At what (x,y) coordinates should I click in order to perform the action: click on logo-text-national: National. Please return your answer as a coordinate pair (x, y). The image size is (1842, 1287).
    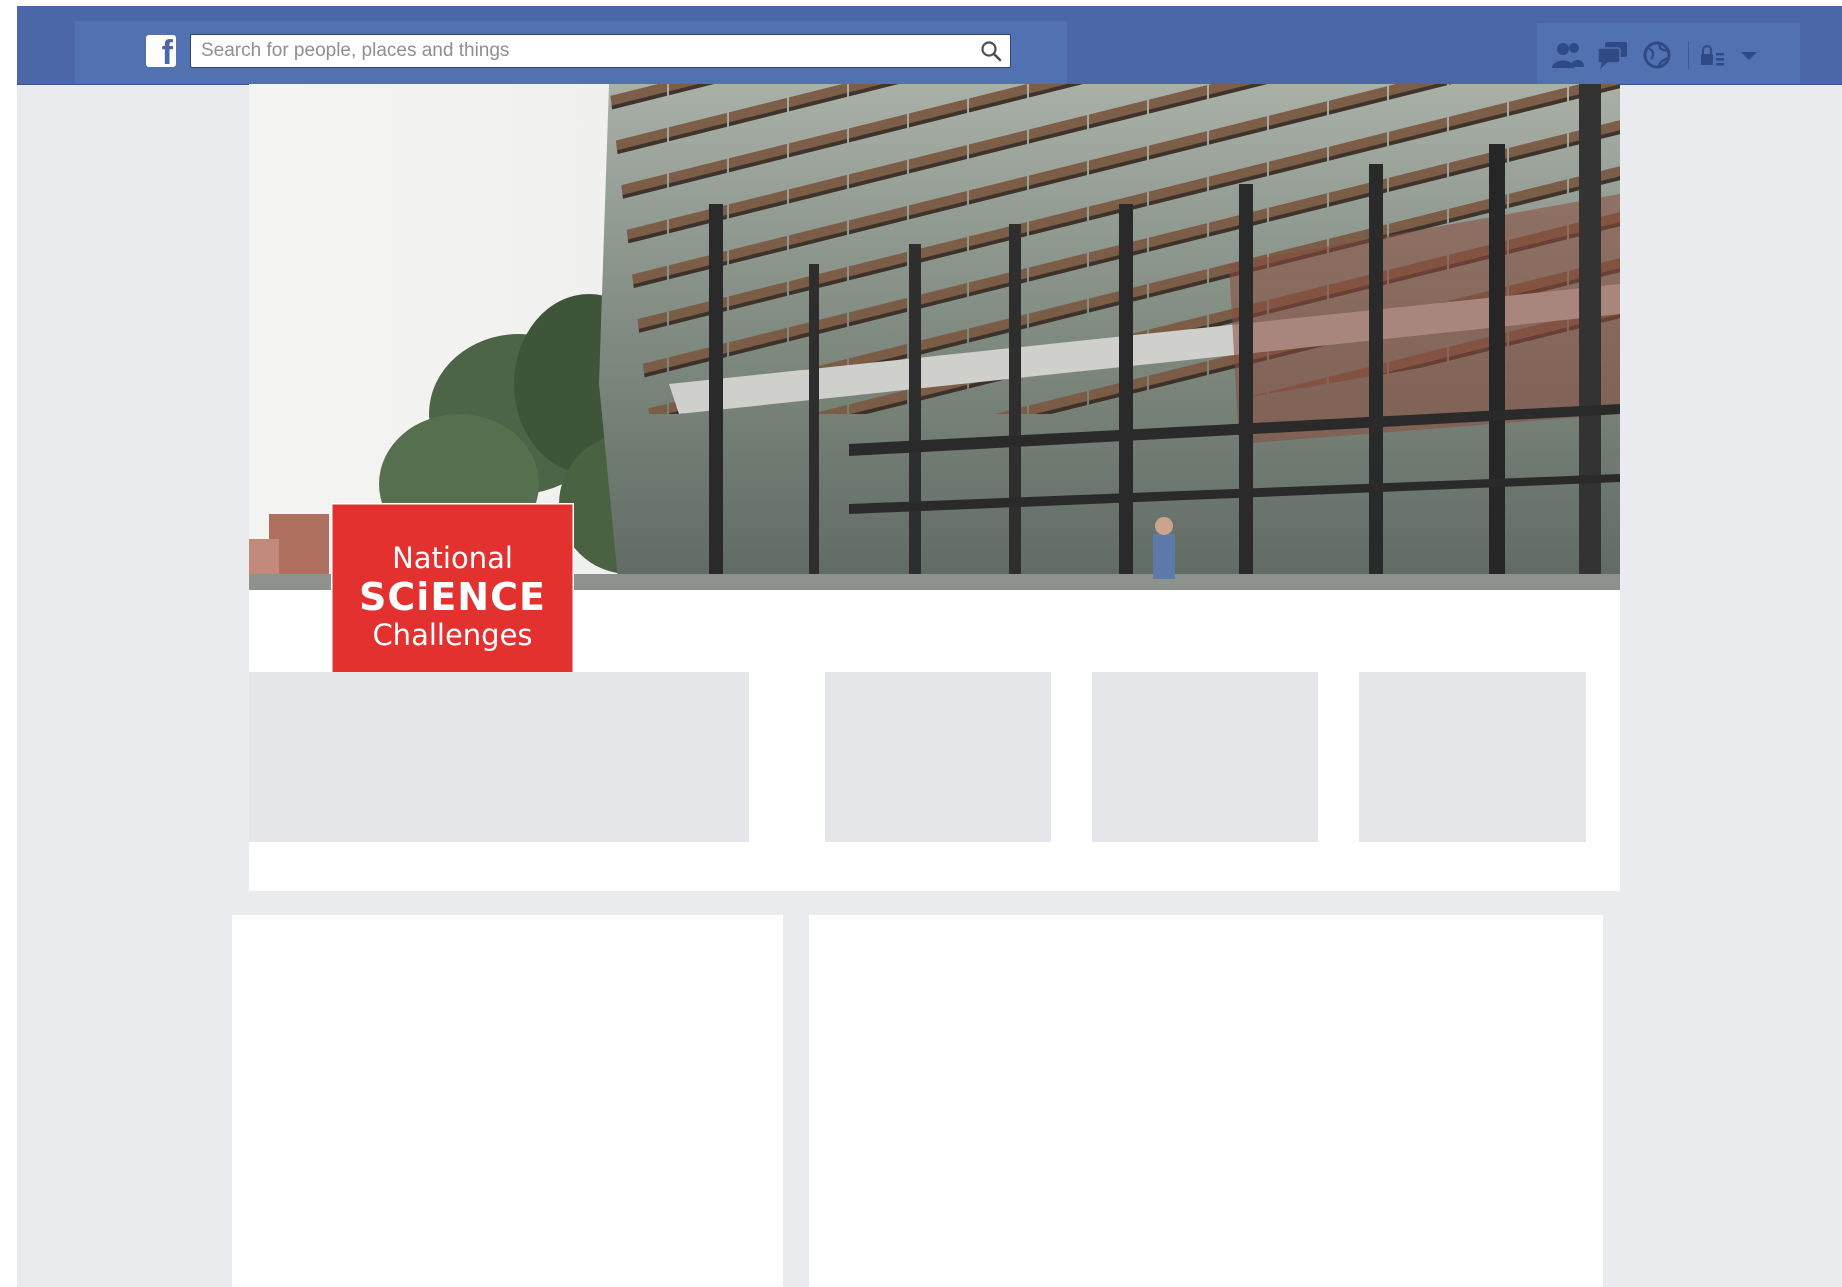
    Looking at the image, I should click on (452, 558).